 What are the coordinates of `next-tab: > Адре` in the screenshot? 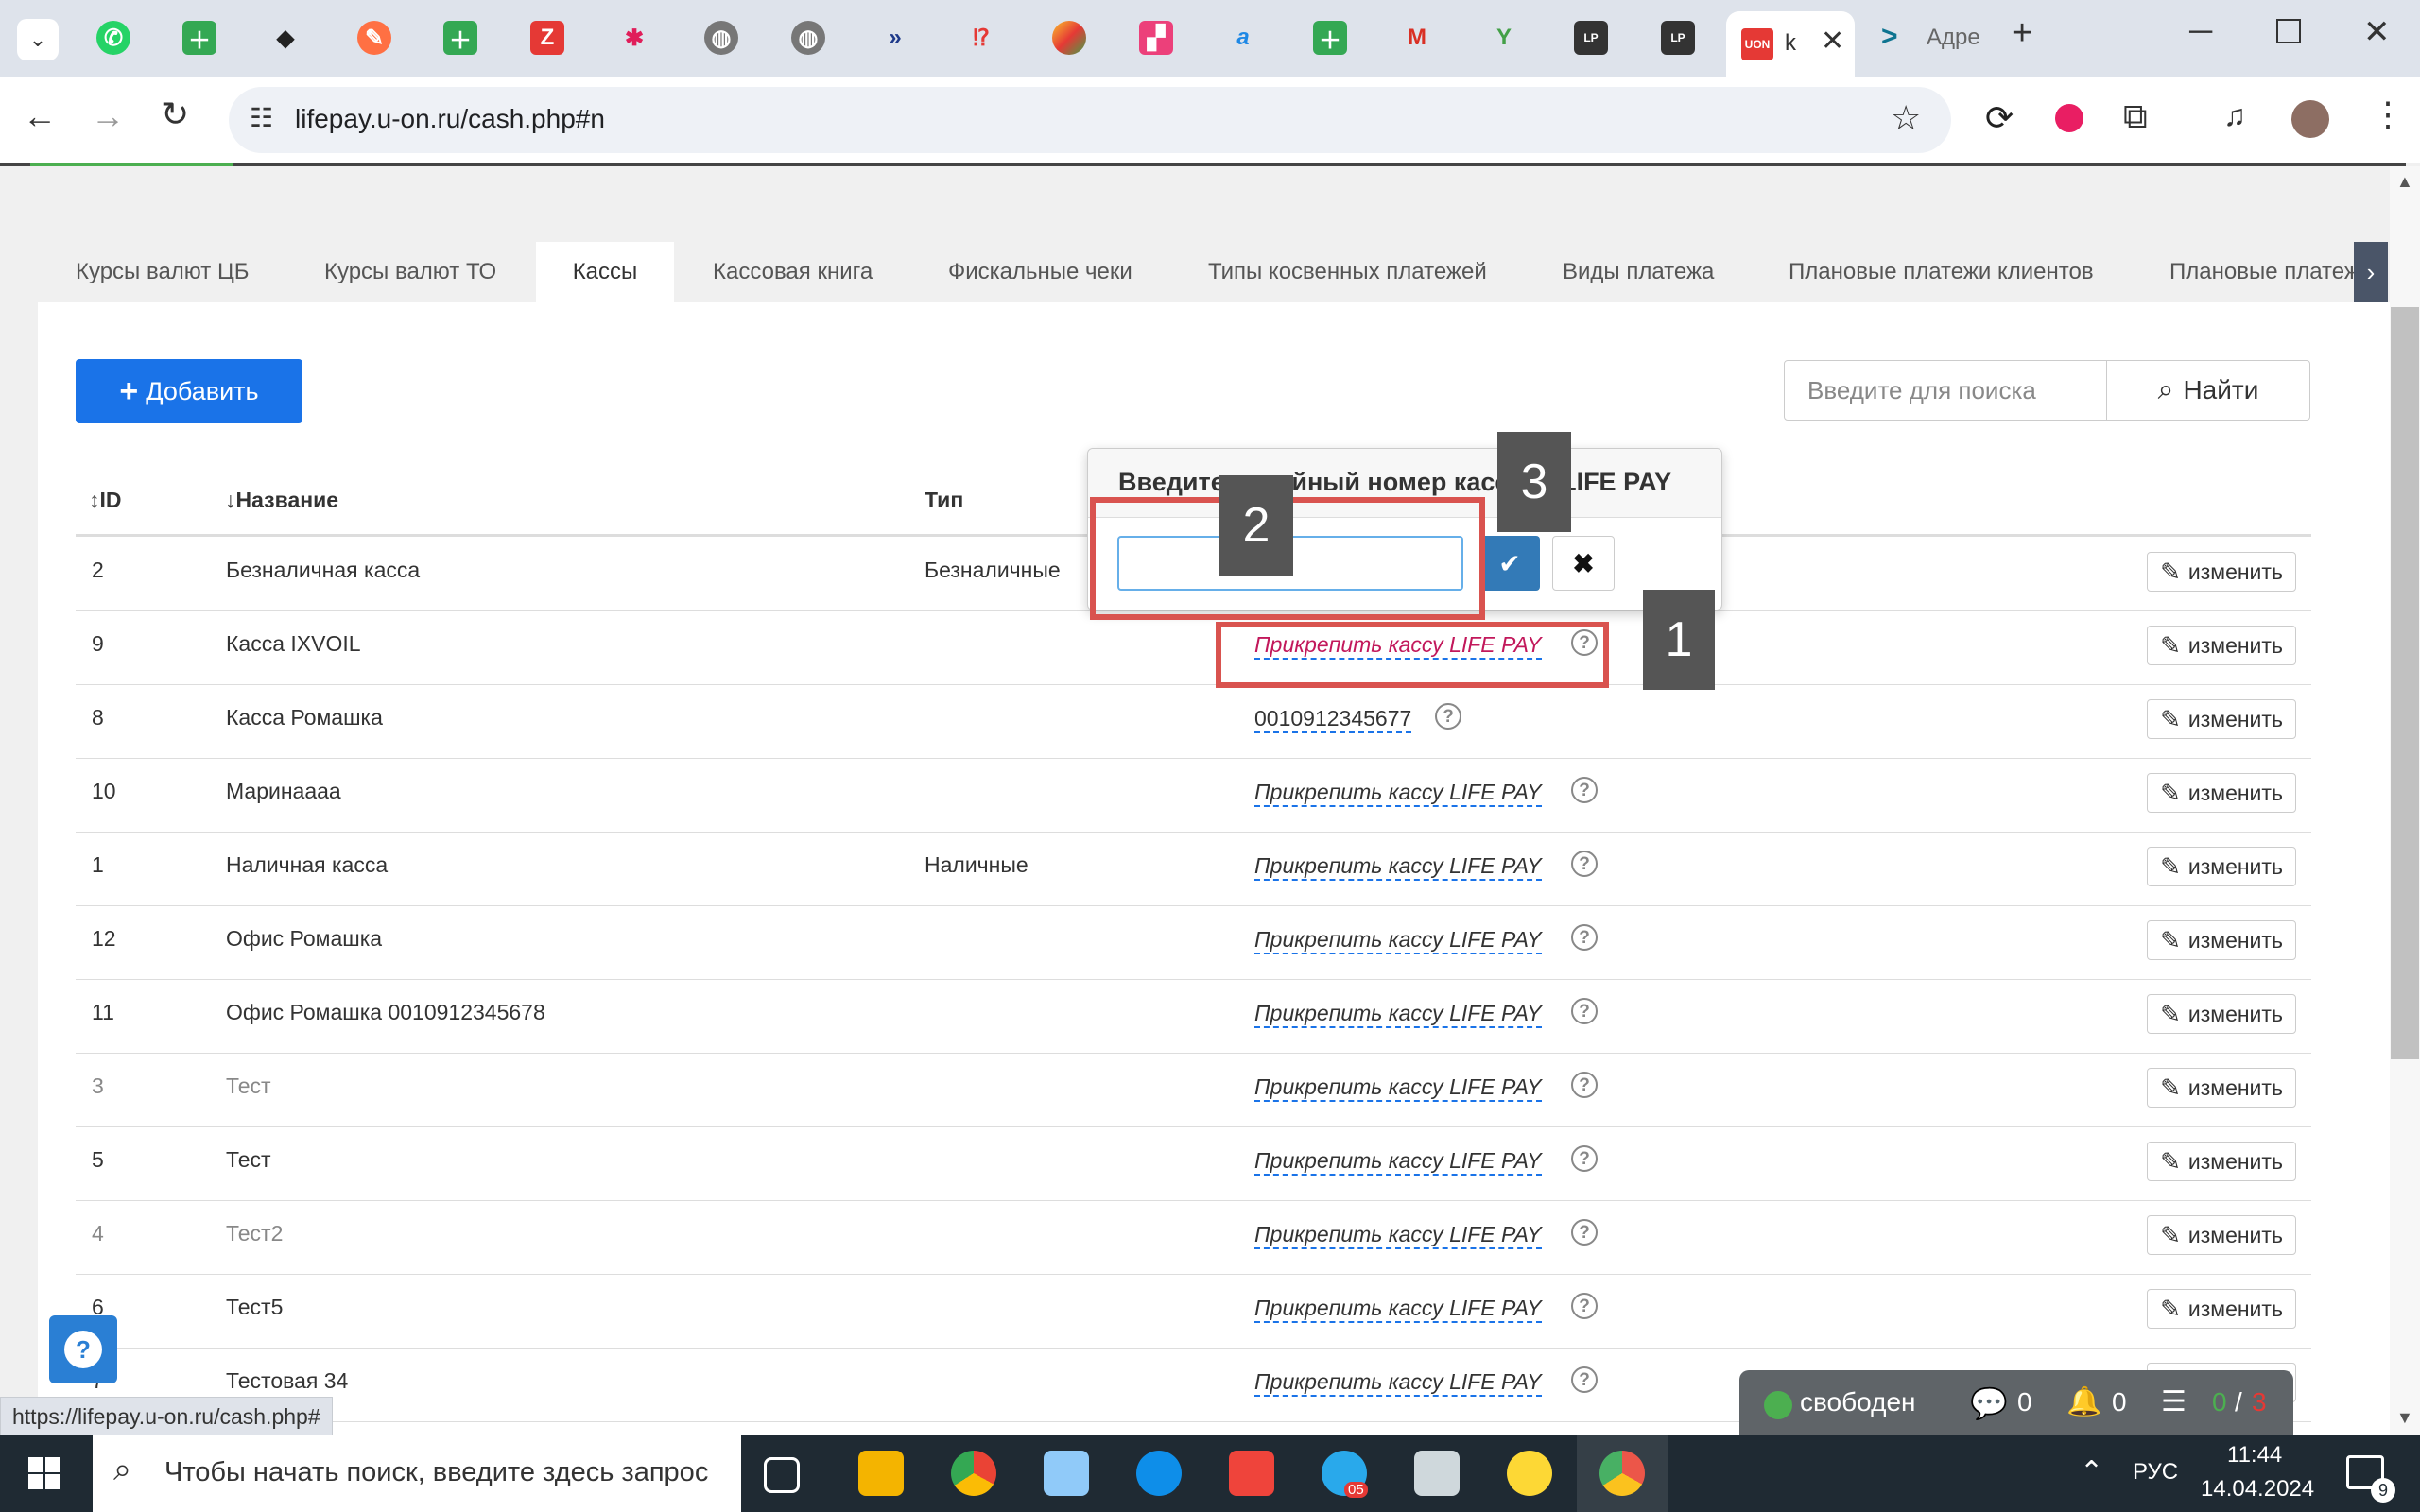 It's located at (1933, 40).